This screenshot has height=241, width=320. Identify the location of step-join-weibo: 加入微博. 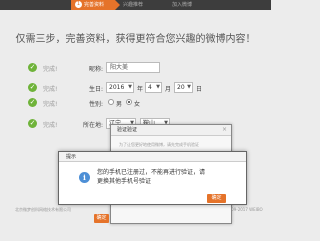
(182, 5).